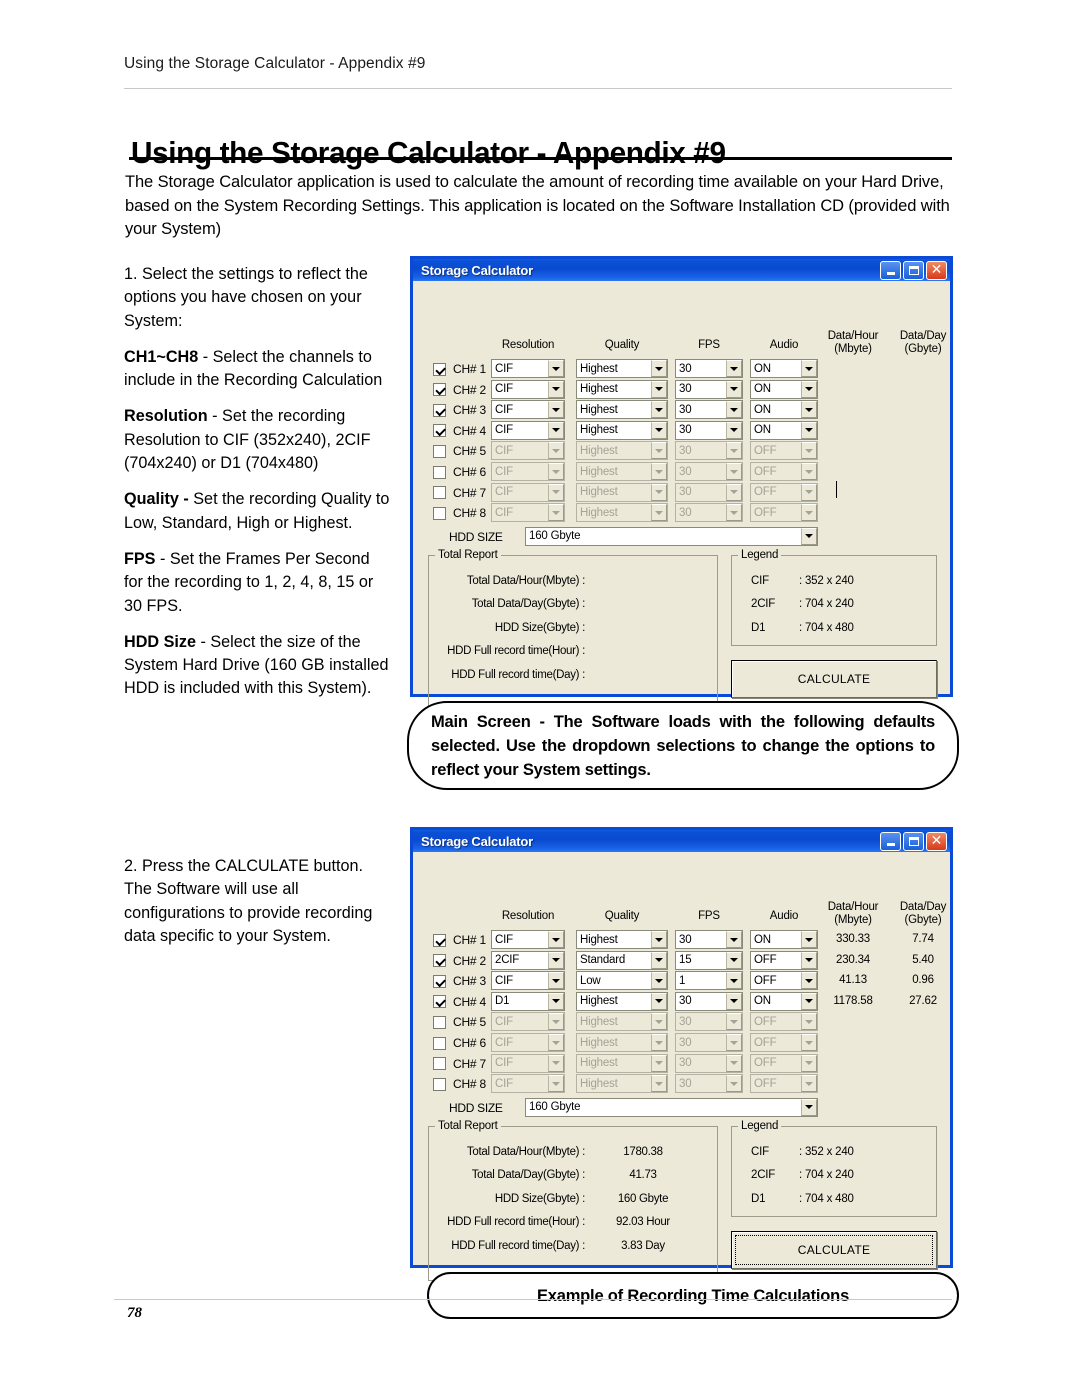 The width and height of the screenshot is (1080, 1397). Describe the element at coordinates (528, 430) in the screenshot. I see `resolution-dropdown-4: CIF` at that location.